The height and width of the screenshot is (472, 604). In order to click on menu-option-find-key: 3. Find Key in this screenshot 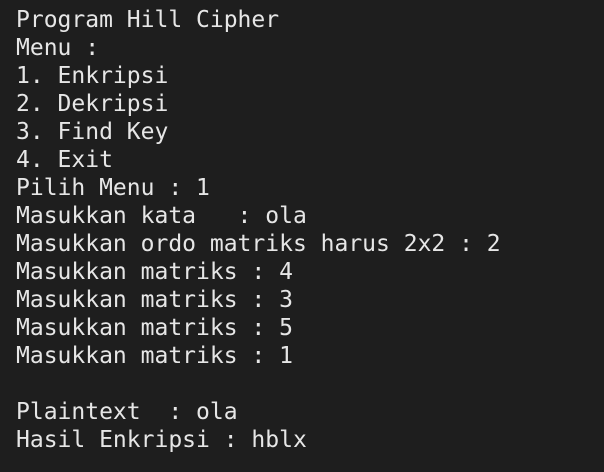, I will do `click(92, 132)`.